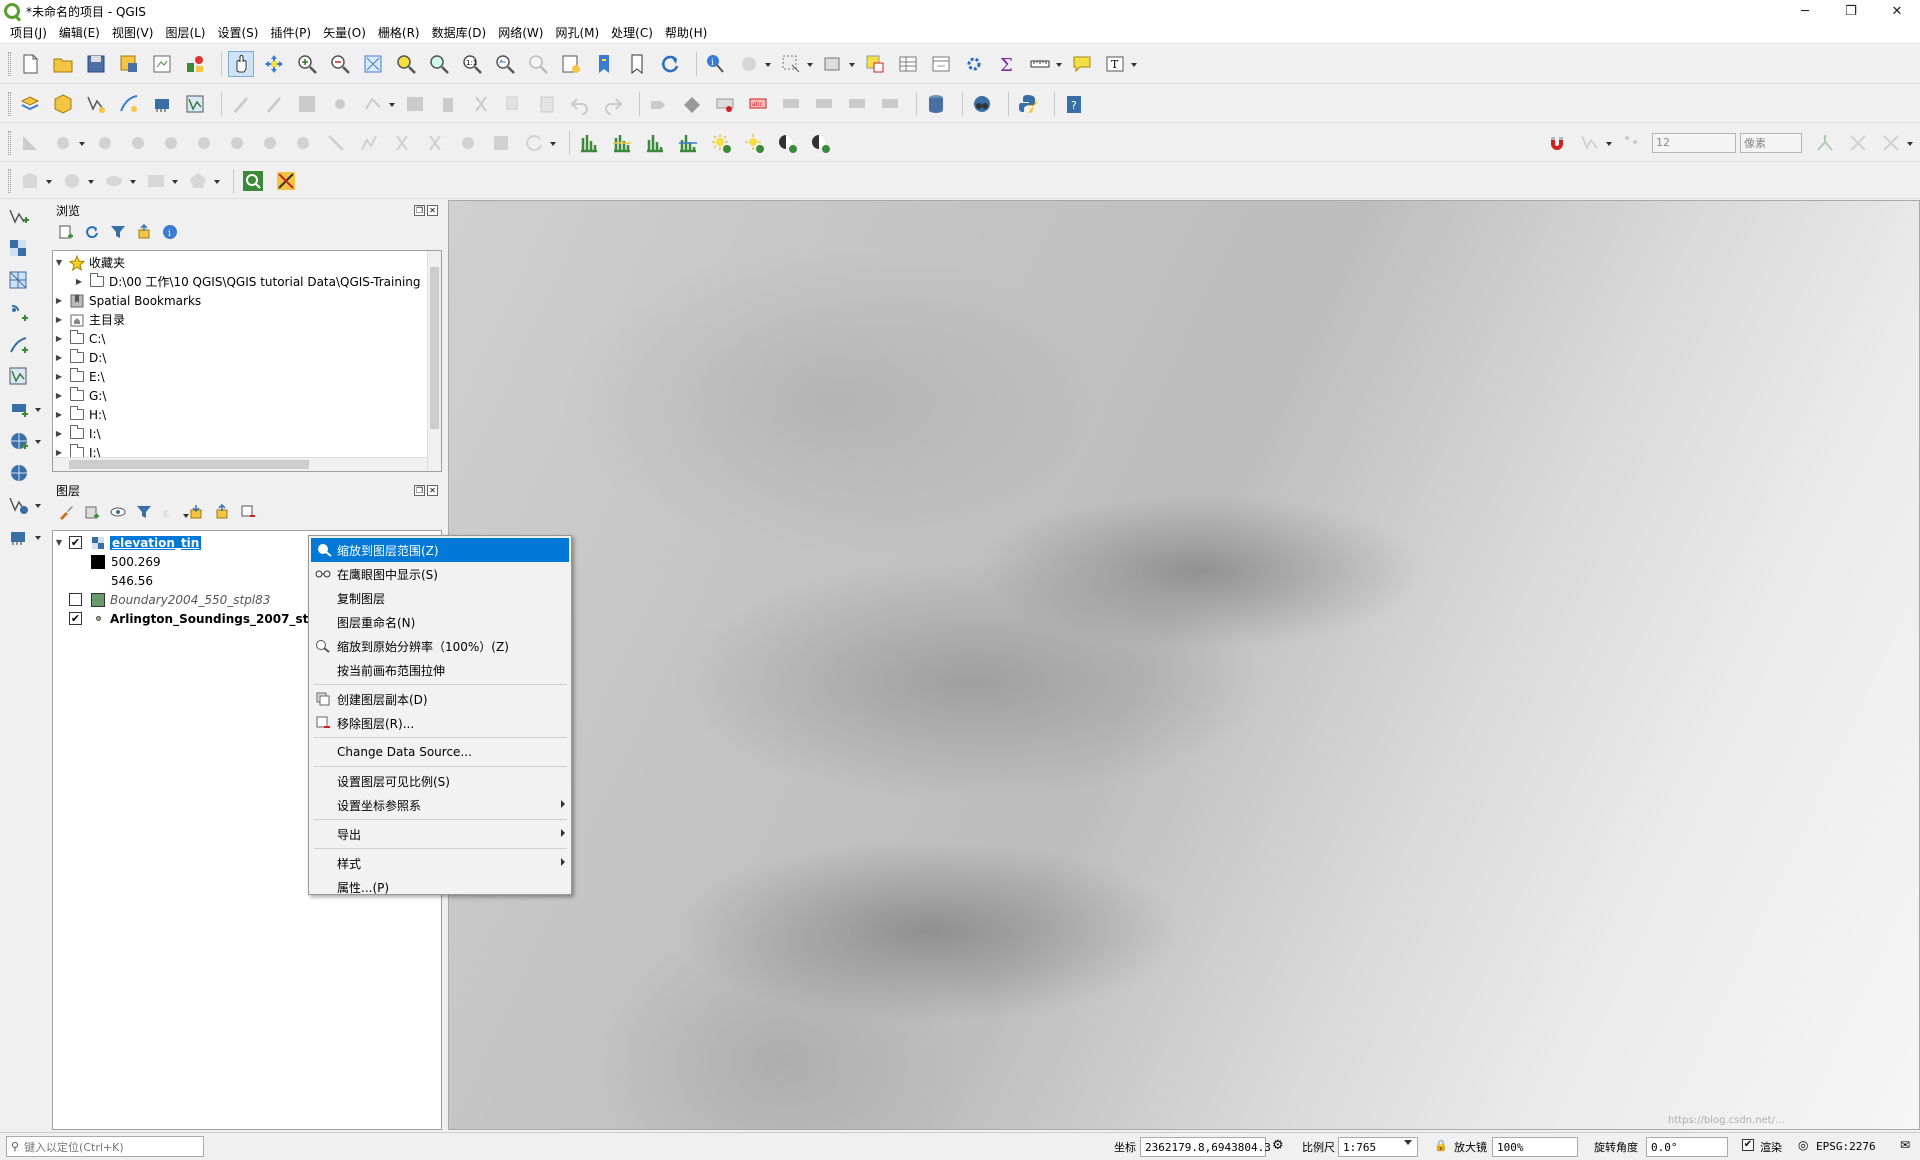  What do you see at coordinates (247, 300) in the screenshot?
I see `tree-item-spatial-bookmarks: ▶ Spatial Bookmarks` at bounding box center [247, 300].